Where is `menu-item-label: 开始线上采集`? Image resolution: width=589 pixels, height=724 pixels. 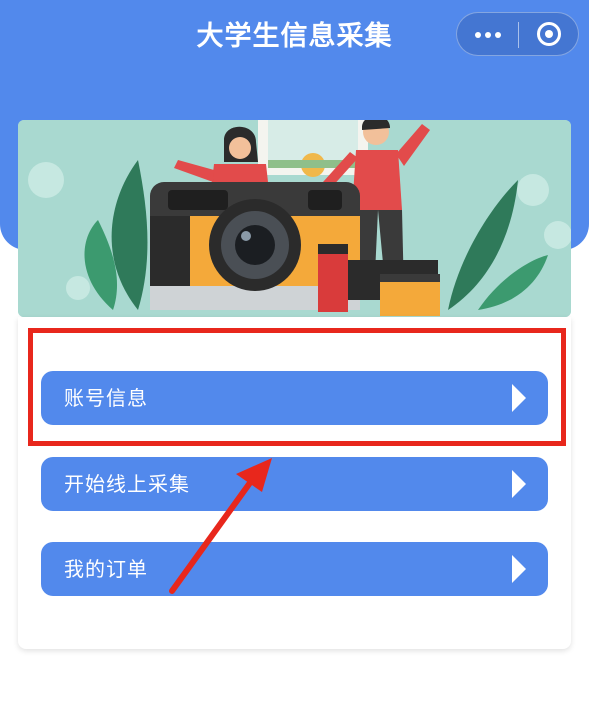
menu-item-label: 开始线上采集 is located at coordinates (127, 484).